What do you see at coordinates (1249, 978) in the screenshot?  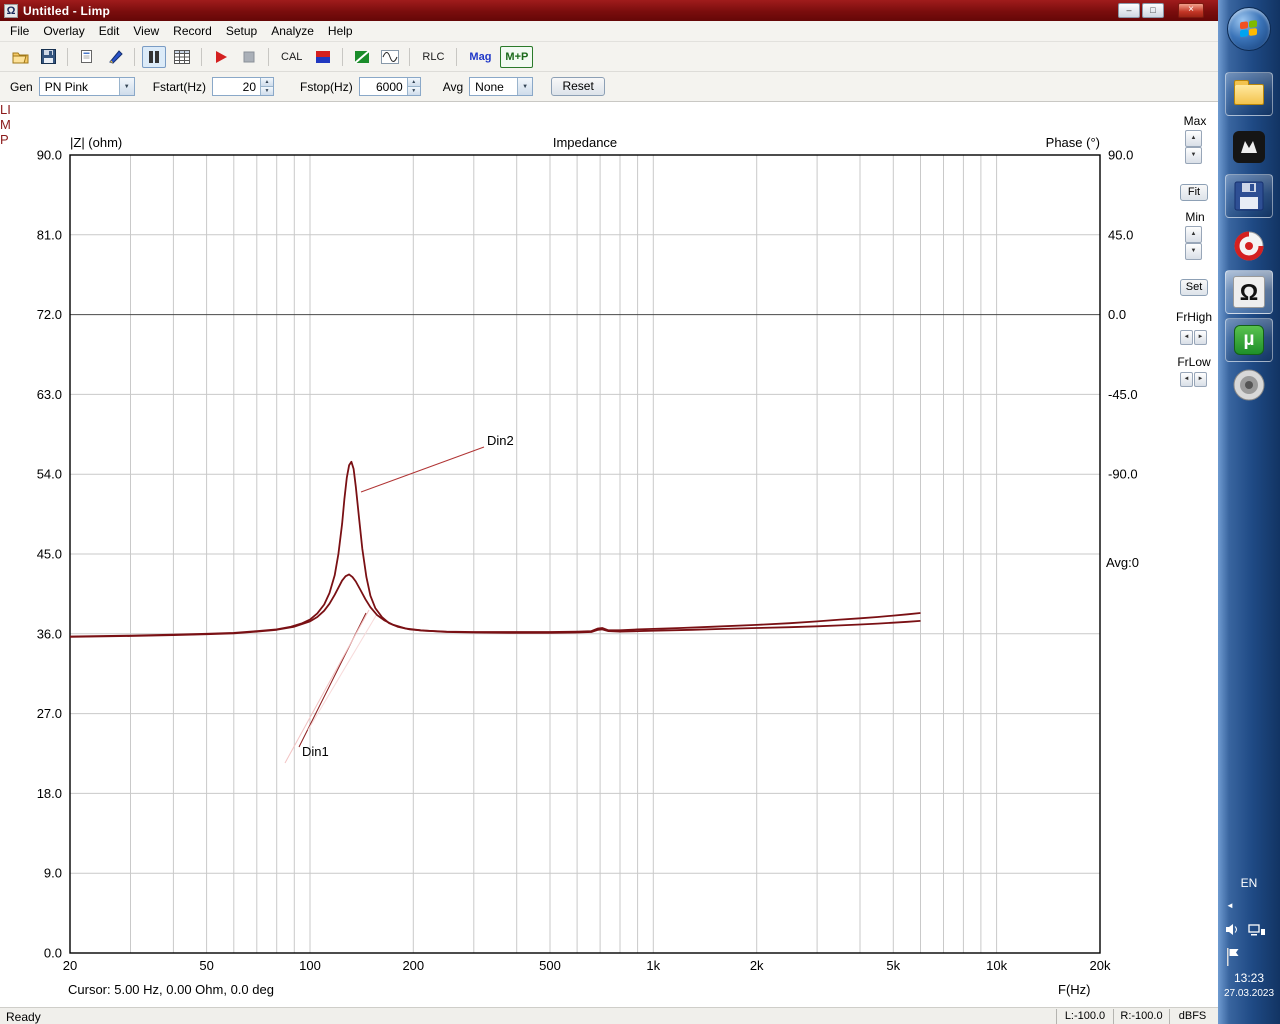 I see `clock: 13:23` at bounding box center [1249, 978].